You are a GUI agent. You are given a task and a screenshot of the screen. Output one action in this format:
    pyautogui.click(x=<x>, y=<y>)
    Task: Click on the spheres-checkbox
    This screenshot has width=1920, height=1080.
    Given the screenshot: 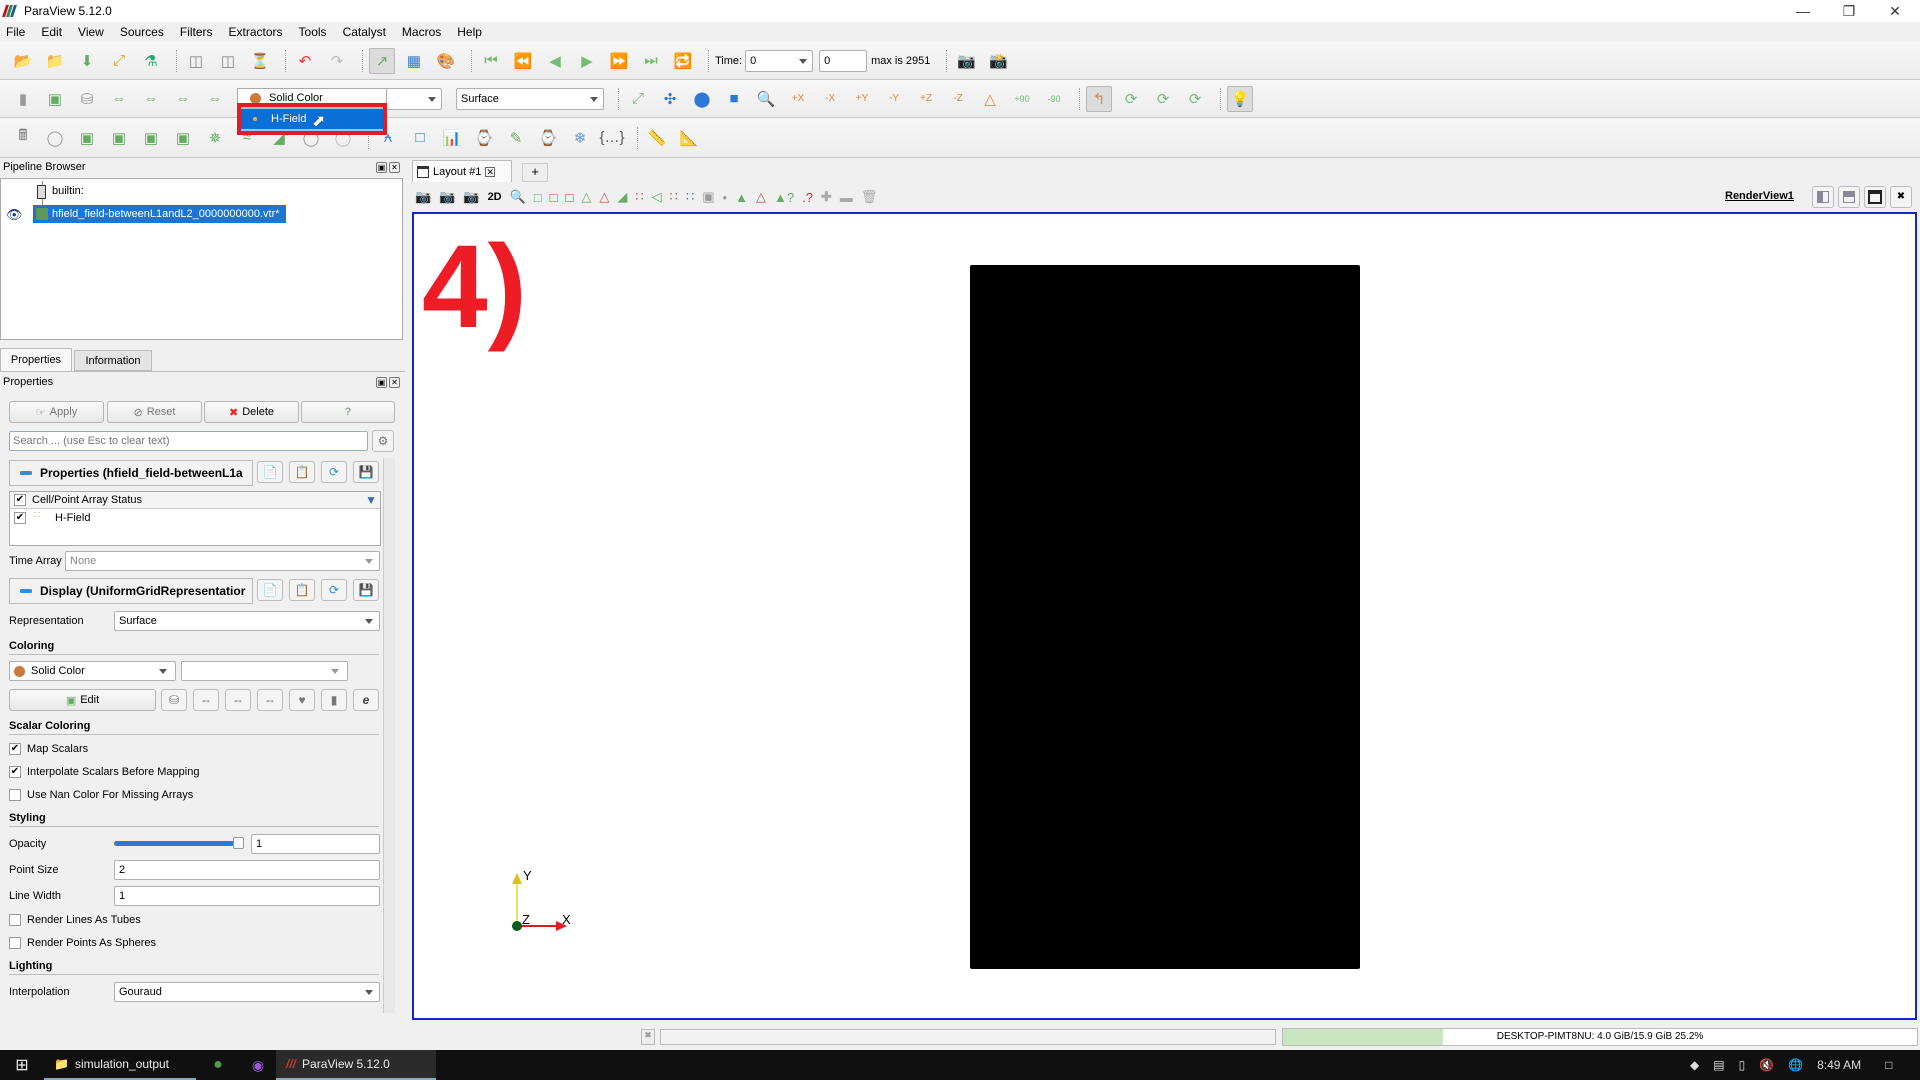 What is the action you would take?
    pyautogui.click(x=15, y=943)
    